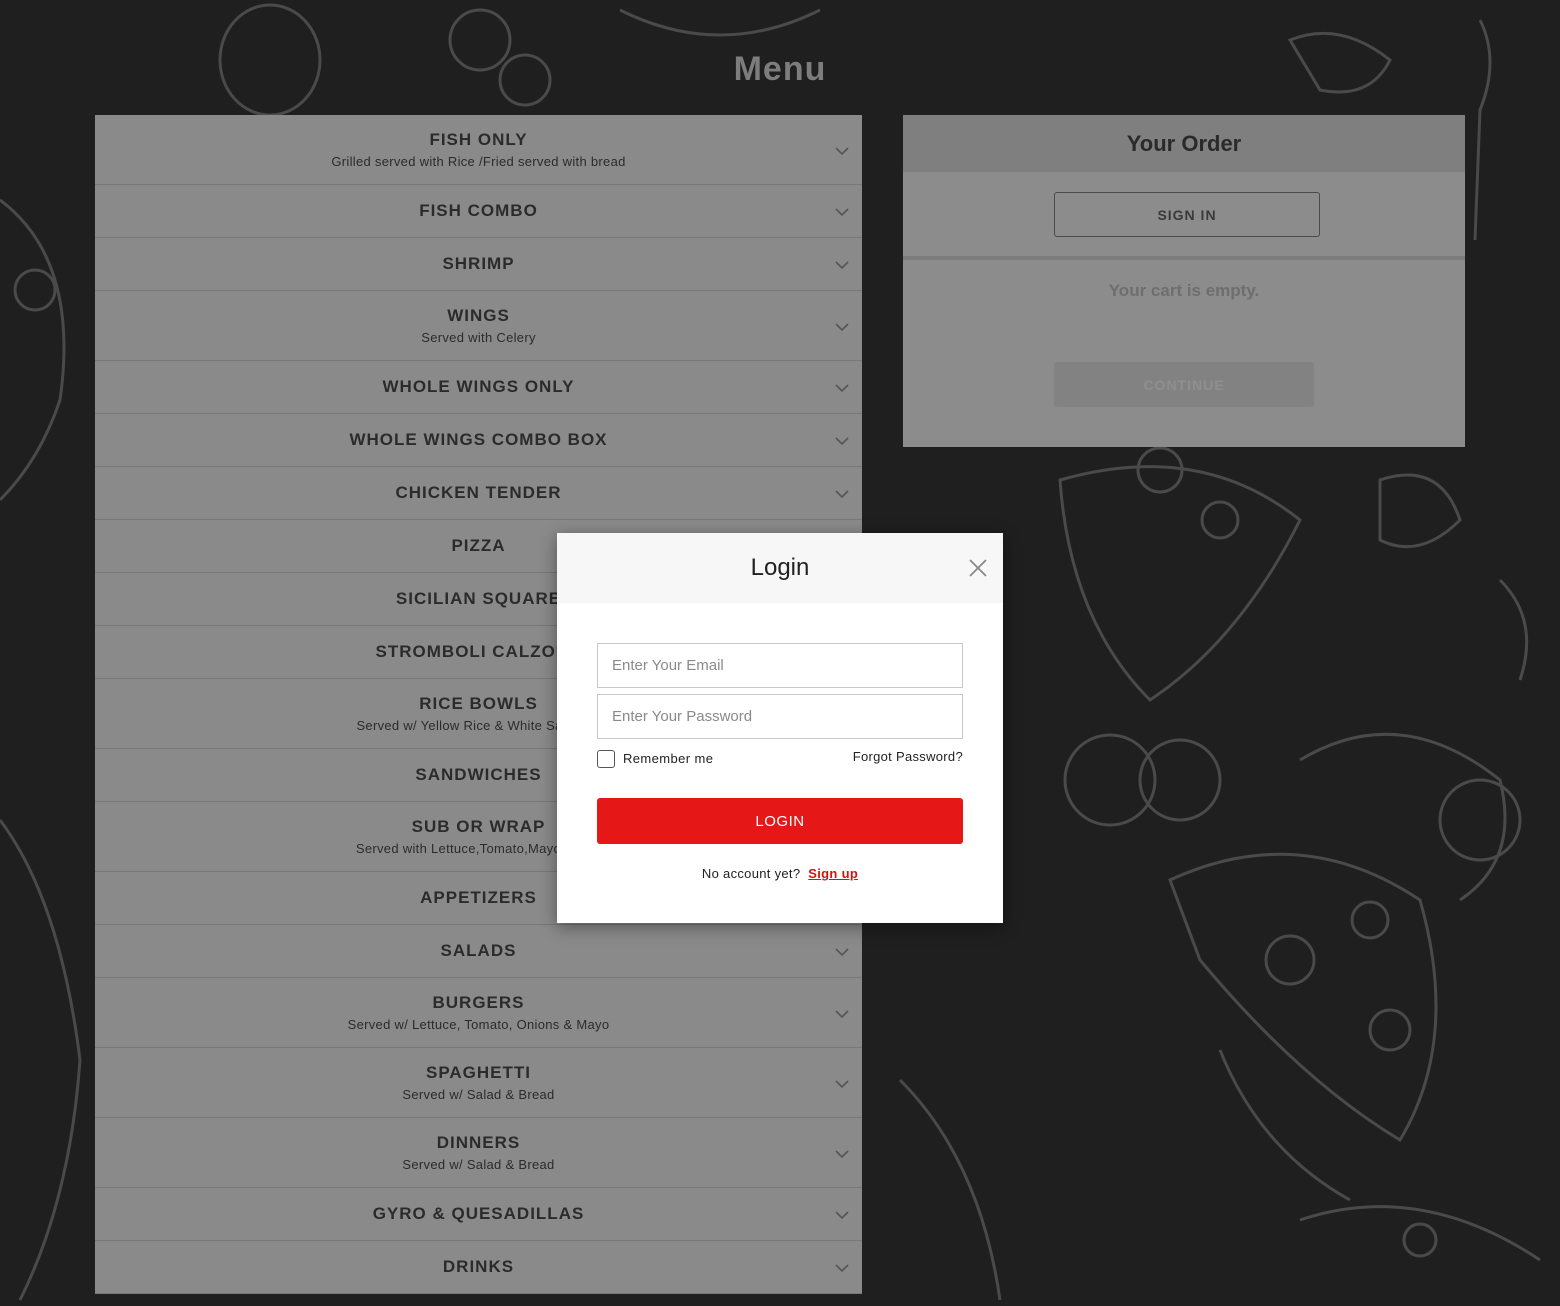  I want to click on menu-category-title: SHRIMP, so click(478, 263).